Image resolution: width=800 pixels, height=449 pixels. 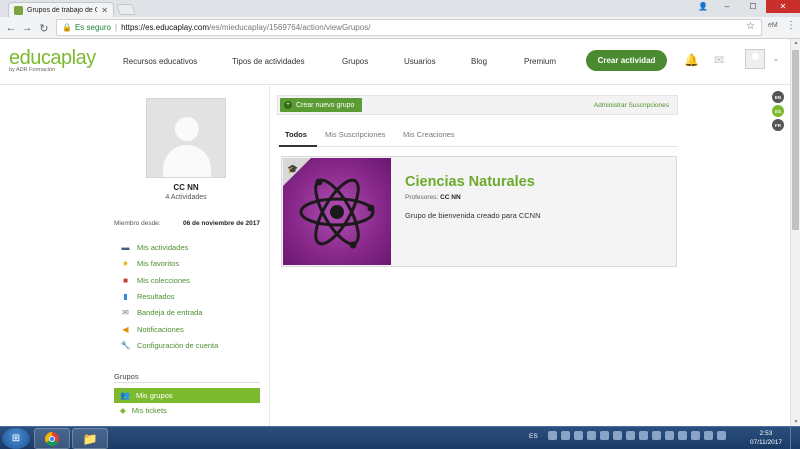 I want to click on show-desktop-button, so click(x=795, y=438).